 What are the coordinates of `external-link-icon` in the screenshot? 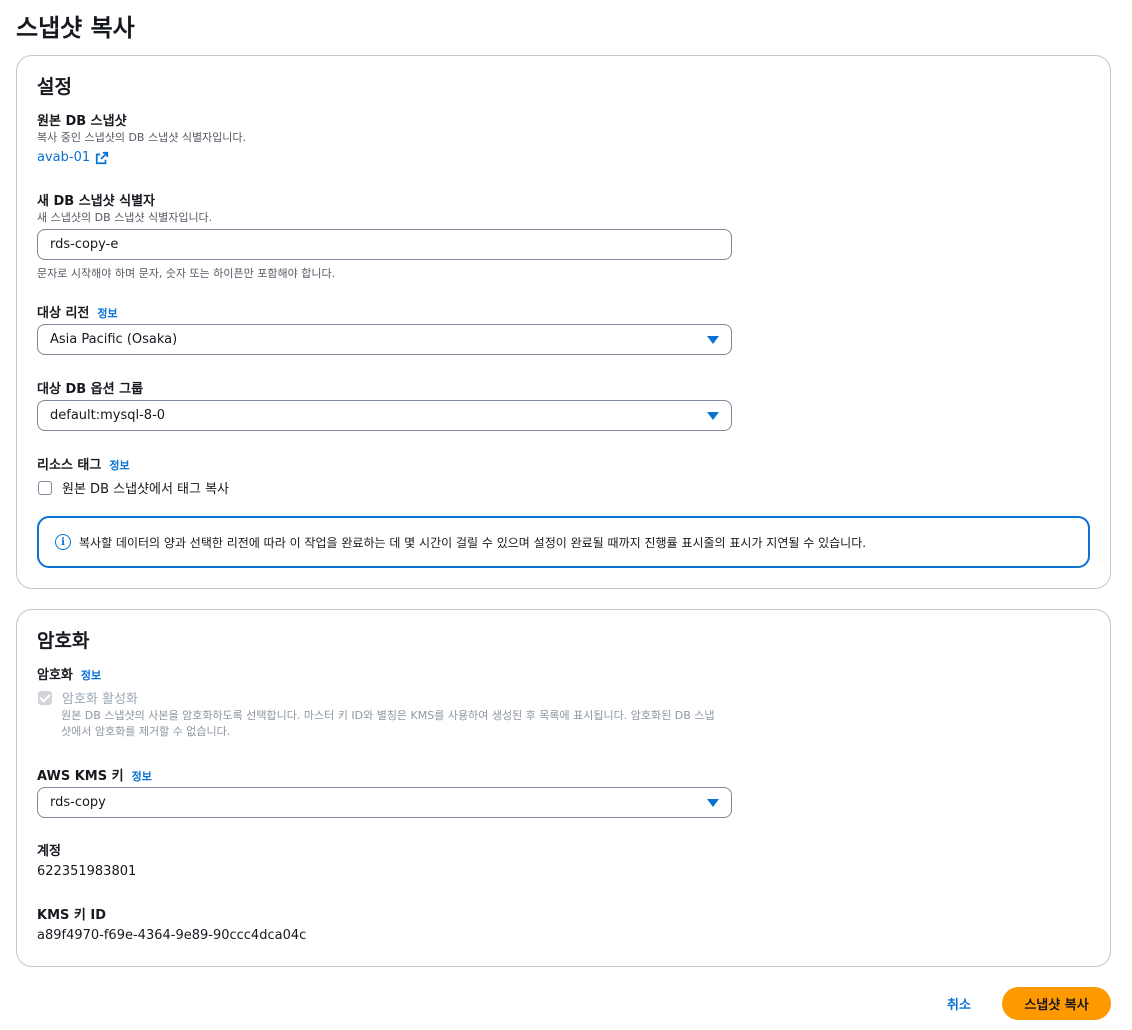 It's located at (102, 157).